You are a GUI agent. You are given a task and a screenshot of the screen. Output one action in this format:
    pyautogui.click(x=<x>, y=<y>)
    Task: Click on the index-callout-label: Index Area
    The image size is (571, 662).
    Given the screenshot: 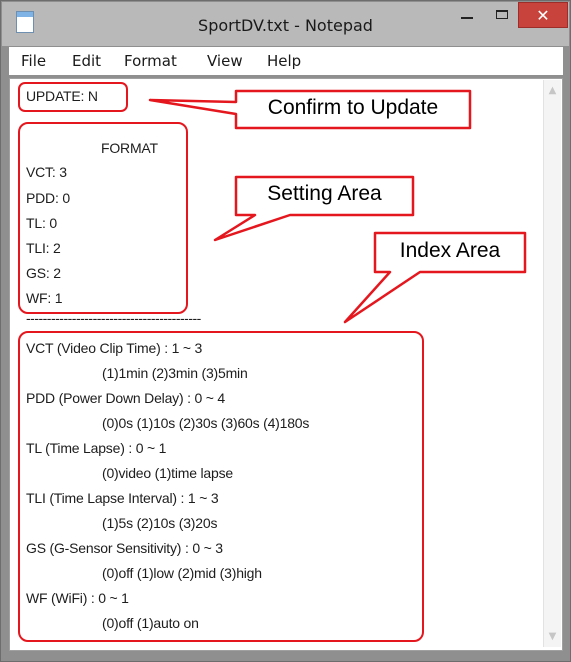 What is the action you would take?
    pyautogui.click(x=450, y=250)
    